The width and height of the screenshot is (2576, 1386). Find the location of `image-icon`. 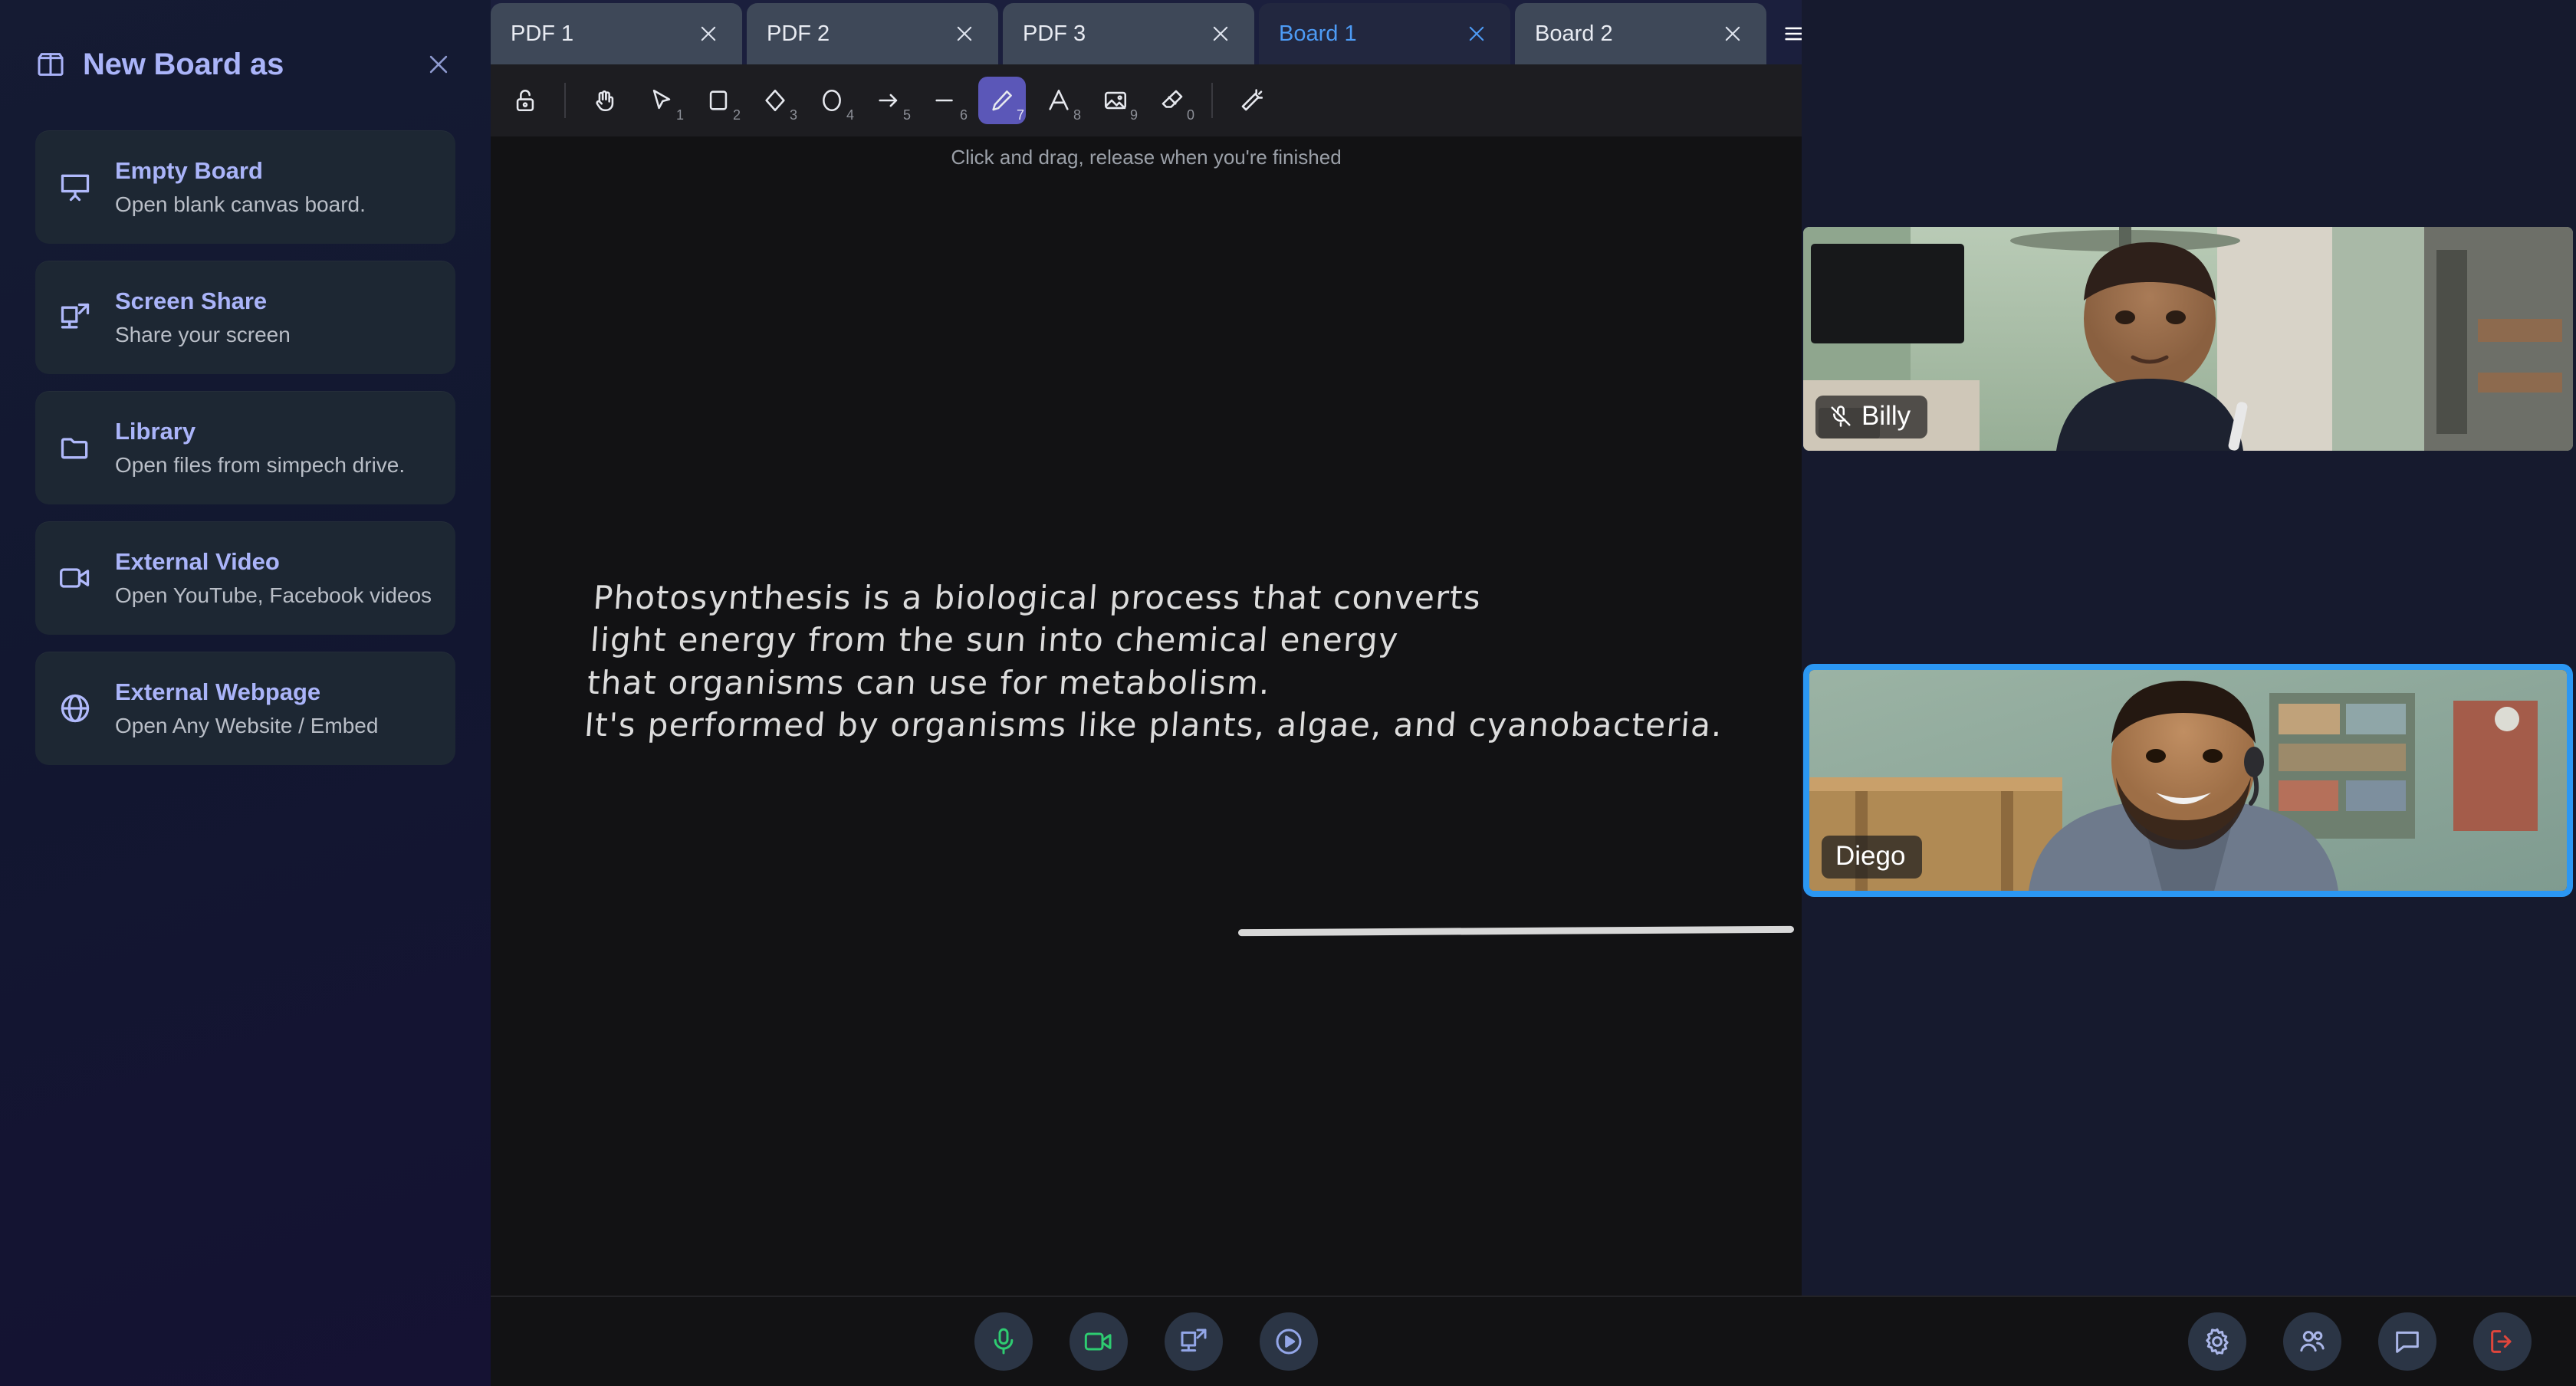

image-icon is located at coordinates (1115, 100).